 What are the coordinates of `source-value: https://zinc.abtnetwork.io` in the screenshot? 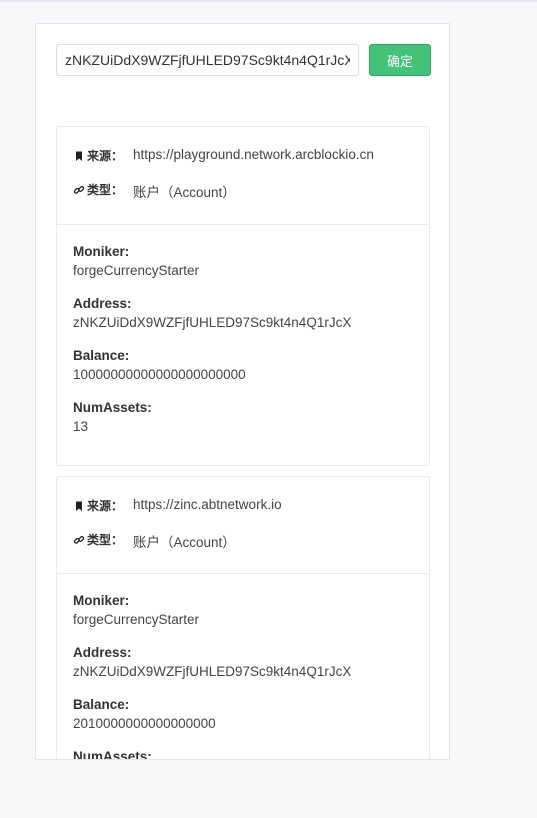 It's located at (207, 504).